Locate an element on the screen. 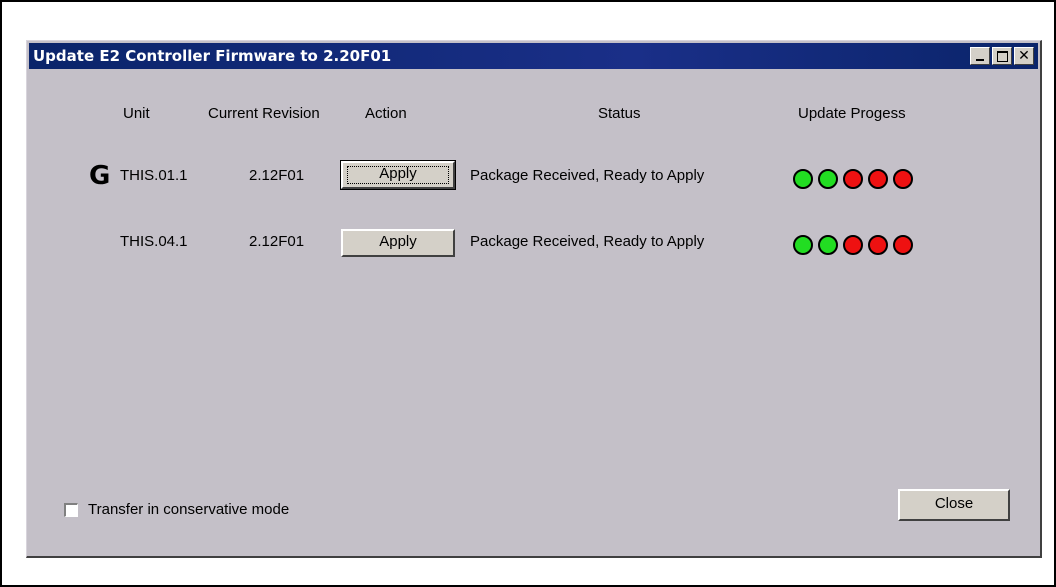 Image resolution: width=1056 pixels, height=587 pixels. unit-cell: THIS.01.1 is located at coordinates (154, 175).